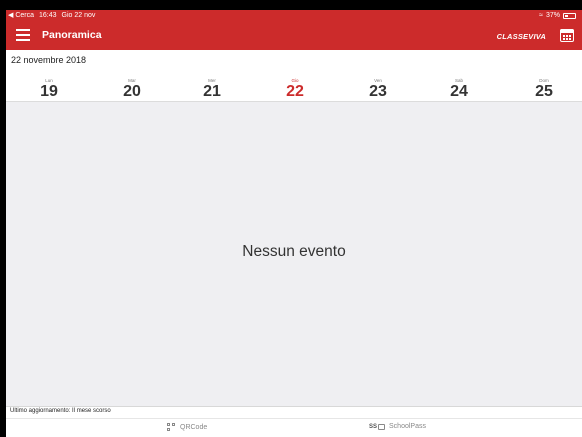 The width and height of the screenshot is (582, 437). Describe the element at coordinates (48, 15) in the screenshot. I see `status-time: 16:43` at that location.